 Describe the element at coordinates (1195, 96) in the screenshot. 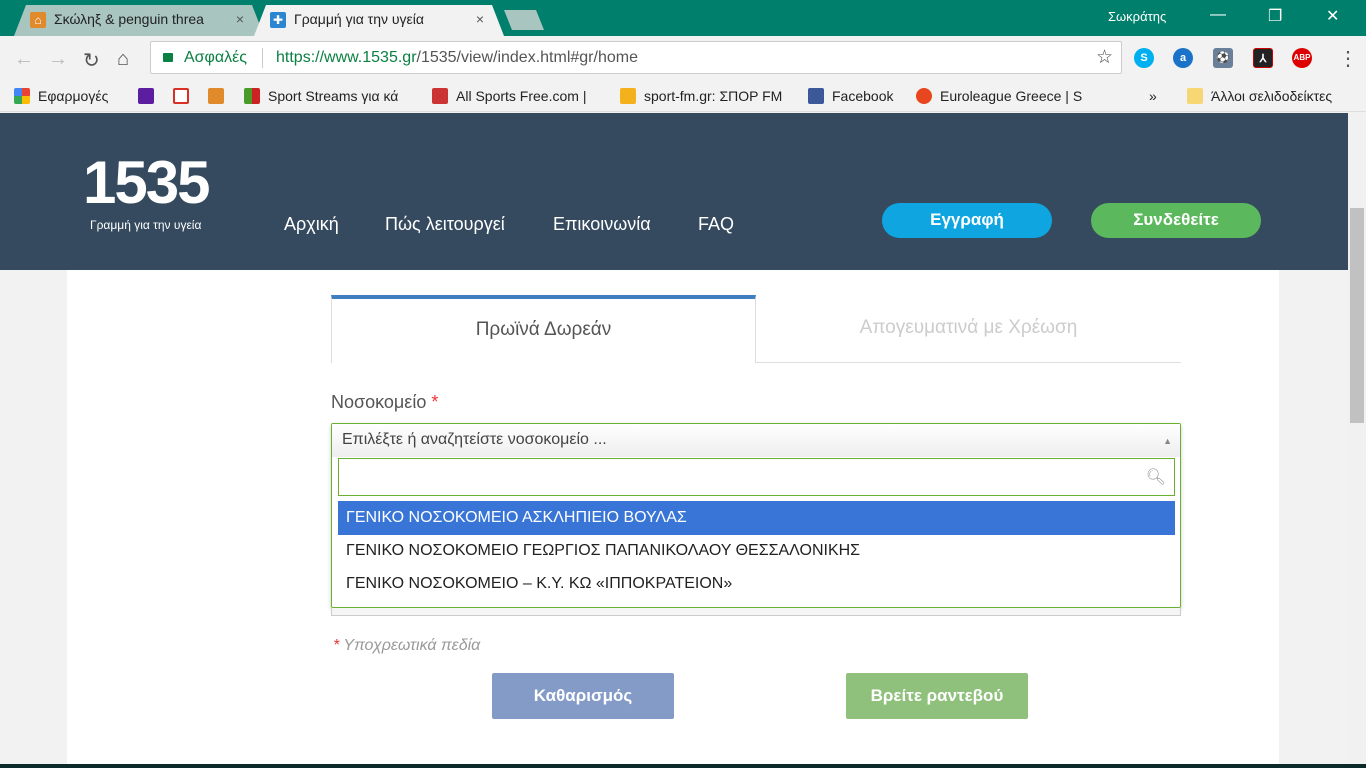

I see `folder-icon` at that location.